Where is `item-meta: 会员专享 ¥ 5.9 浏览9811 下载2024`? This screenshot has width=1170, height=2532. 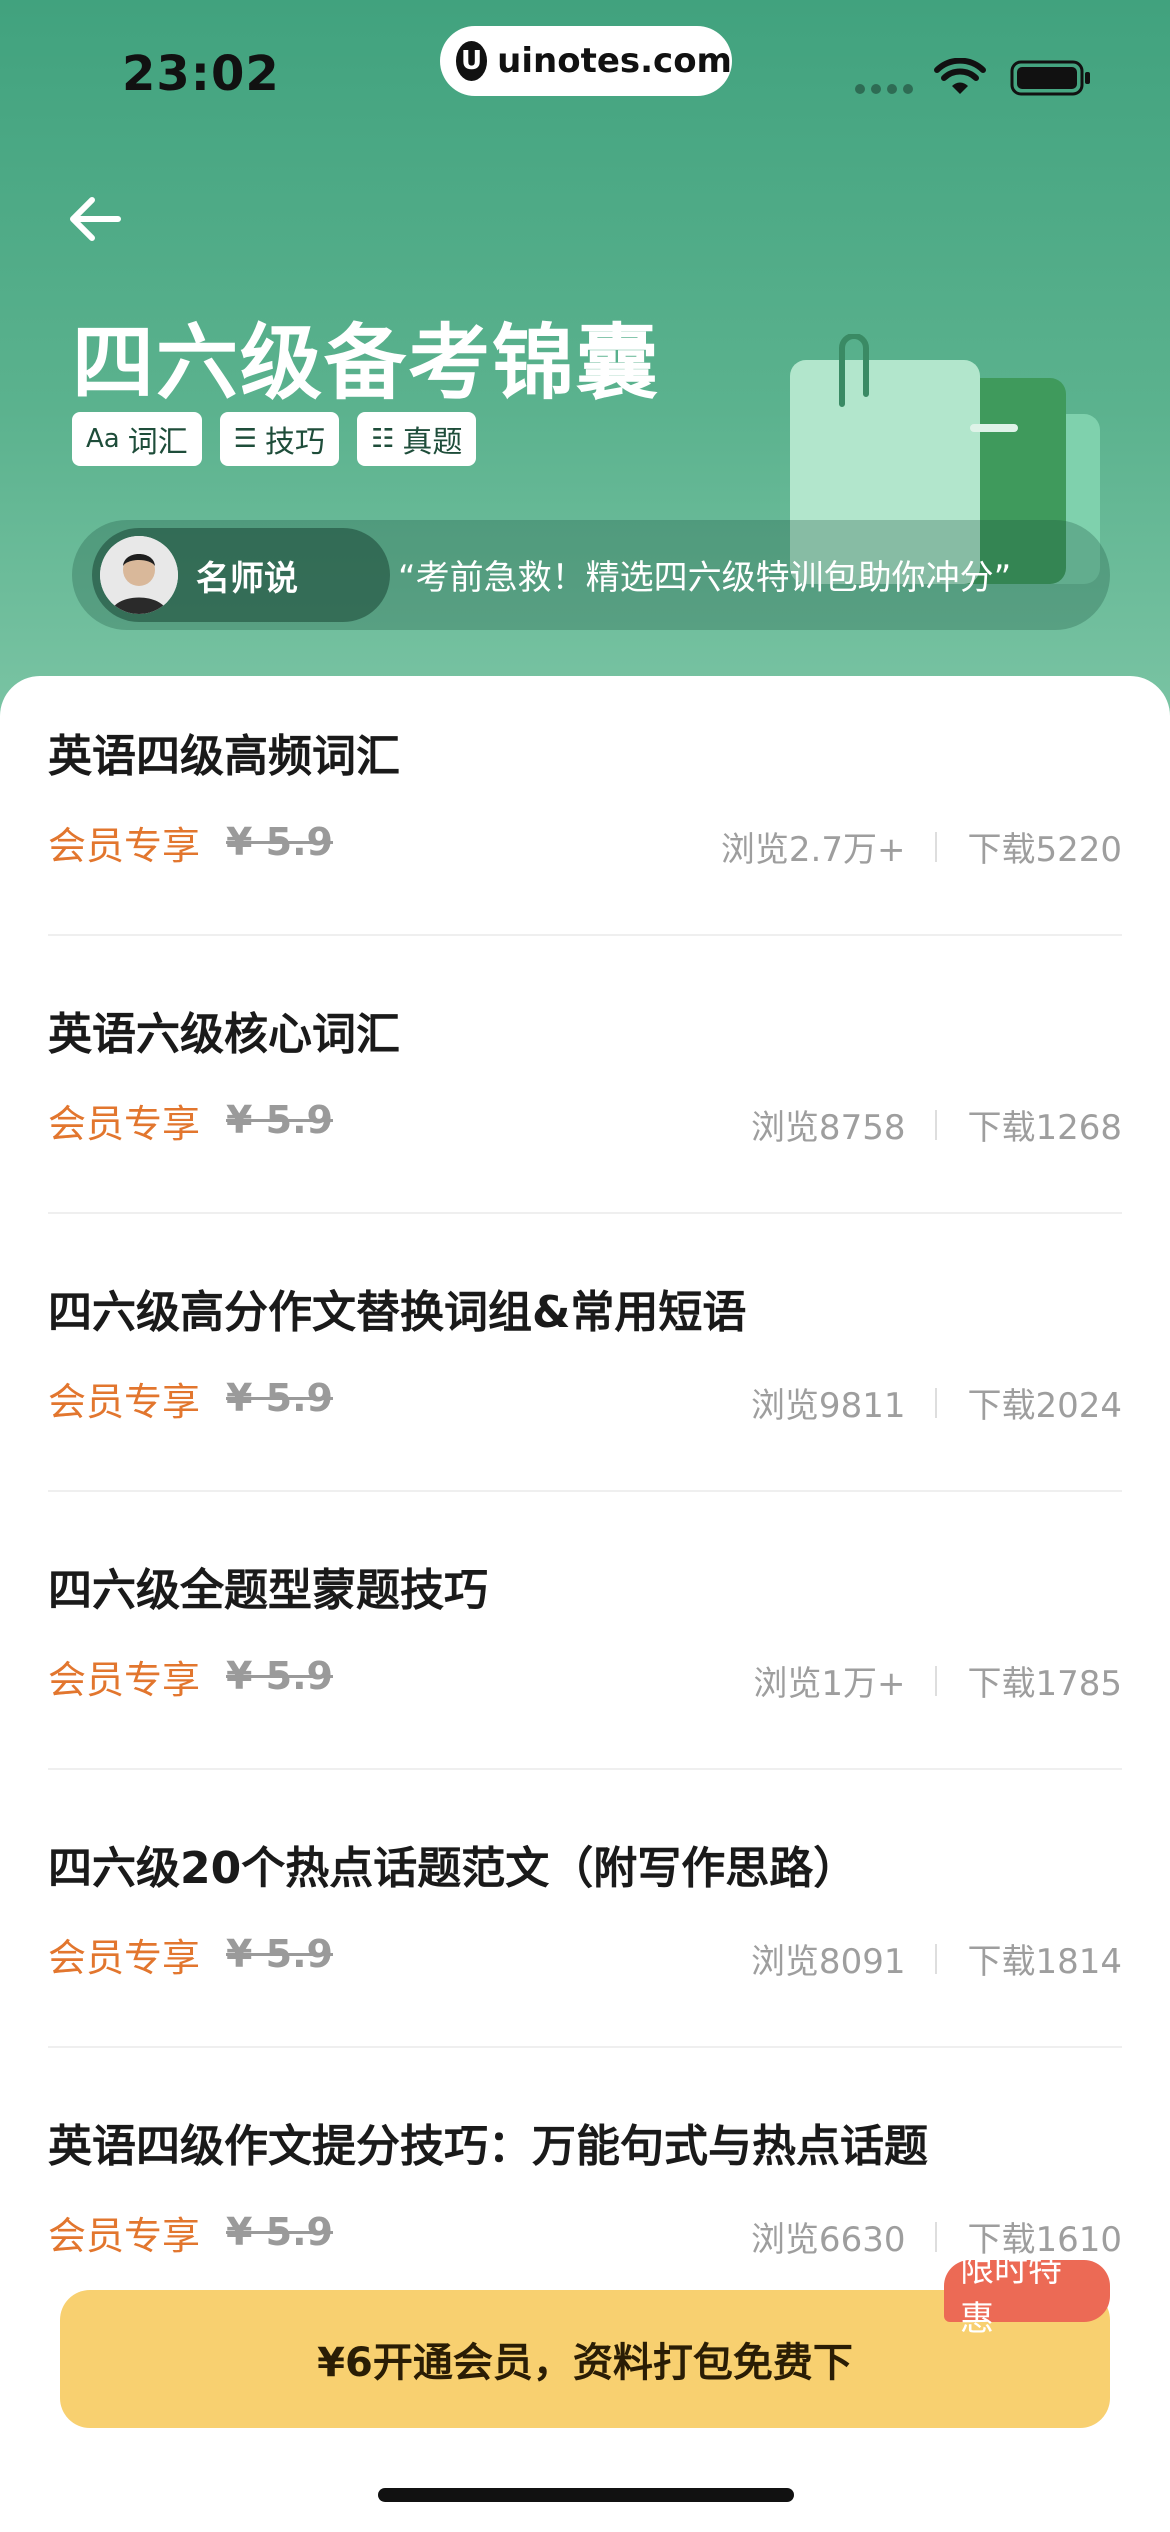 item-meta: 会员专享 ¥ 5.9 浏览9811 下载2024 is located at coordinates (585, 1399).